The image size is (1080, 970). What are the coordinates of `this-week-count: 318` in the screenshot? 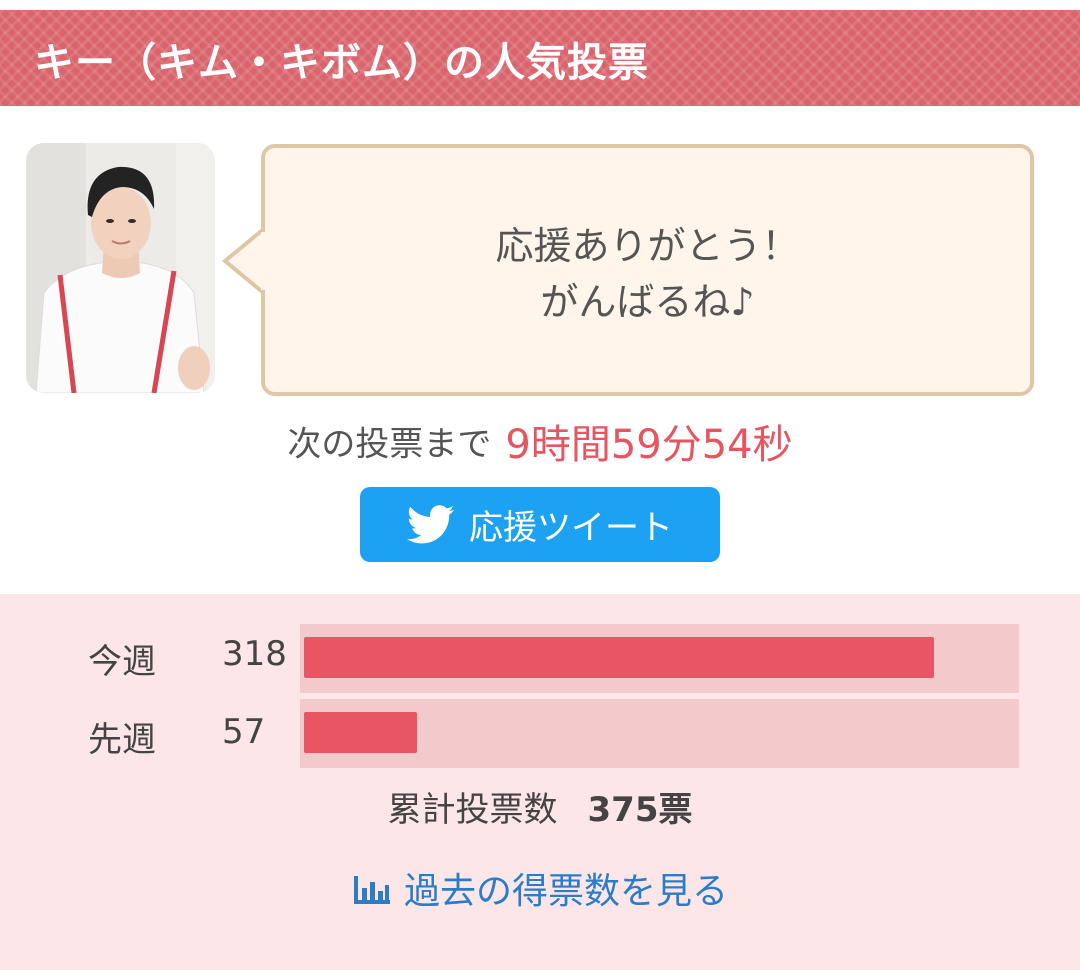 It's located at (254, 654).